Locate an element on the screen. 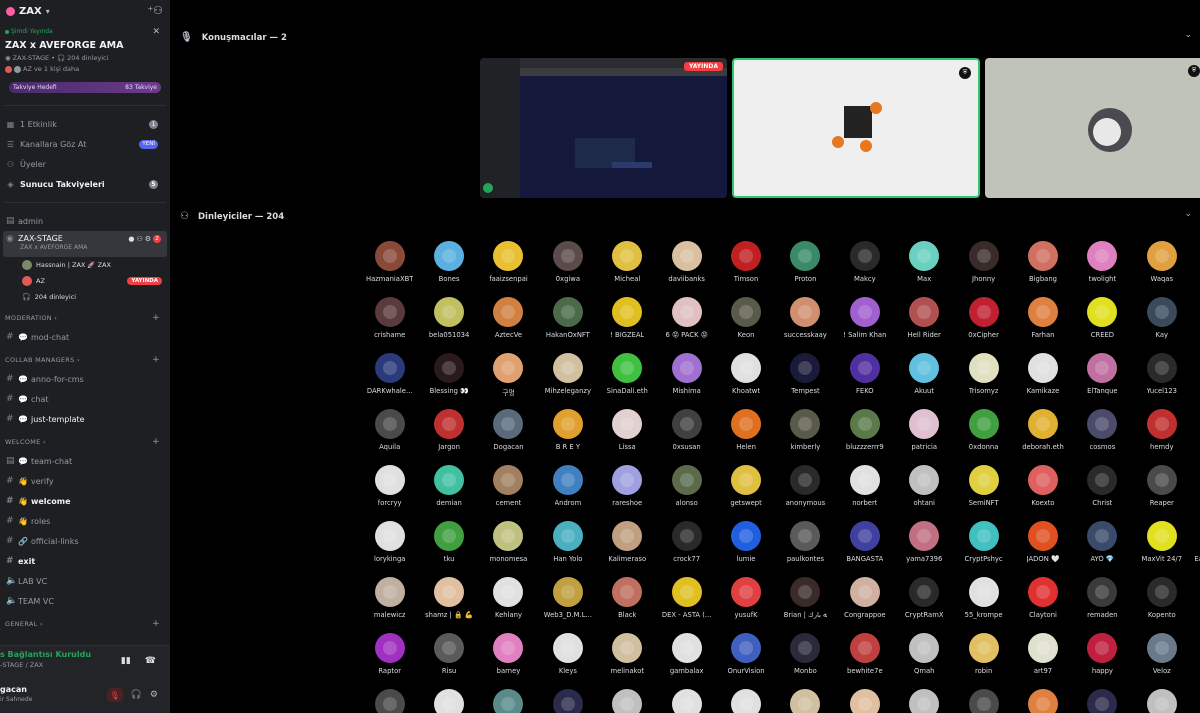 The height and width of the screenshot is (713, 1200). listener: Christ is located at coordinates (1102, 493).